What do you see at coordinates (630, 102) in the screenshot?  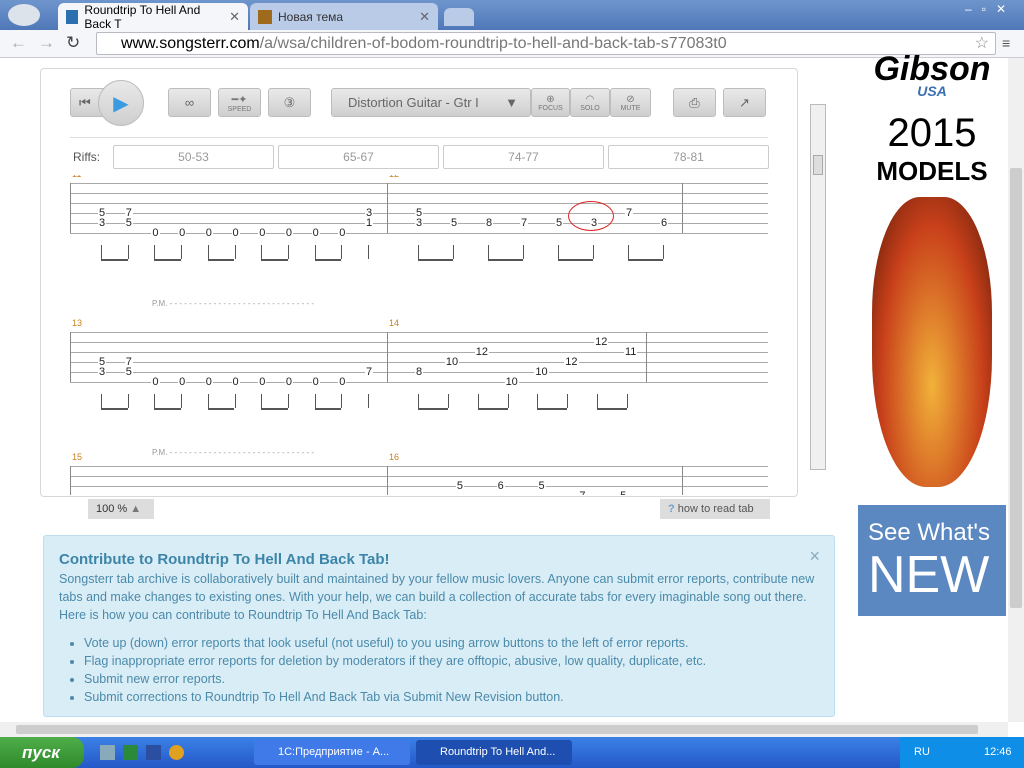 I see `mute-button: ⊘ MUTE` at bounding box center [630, 102].